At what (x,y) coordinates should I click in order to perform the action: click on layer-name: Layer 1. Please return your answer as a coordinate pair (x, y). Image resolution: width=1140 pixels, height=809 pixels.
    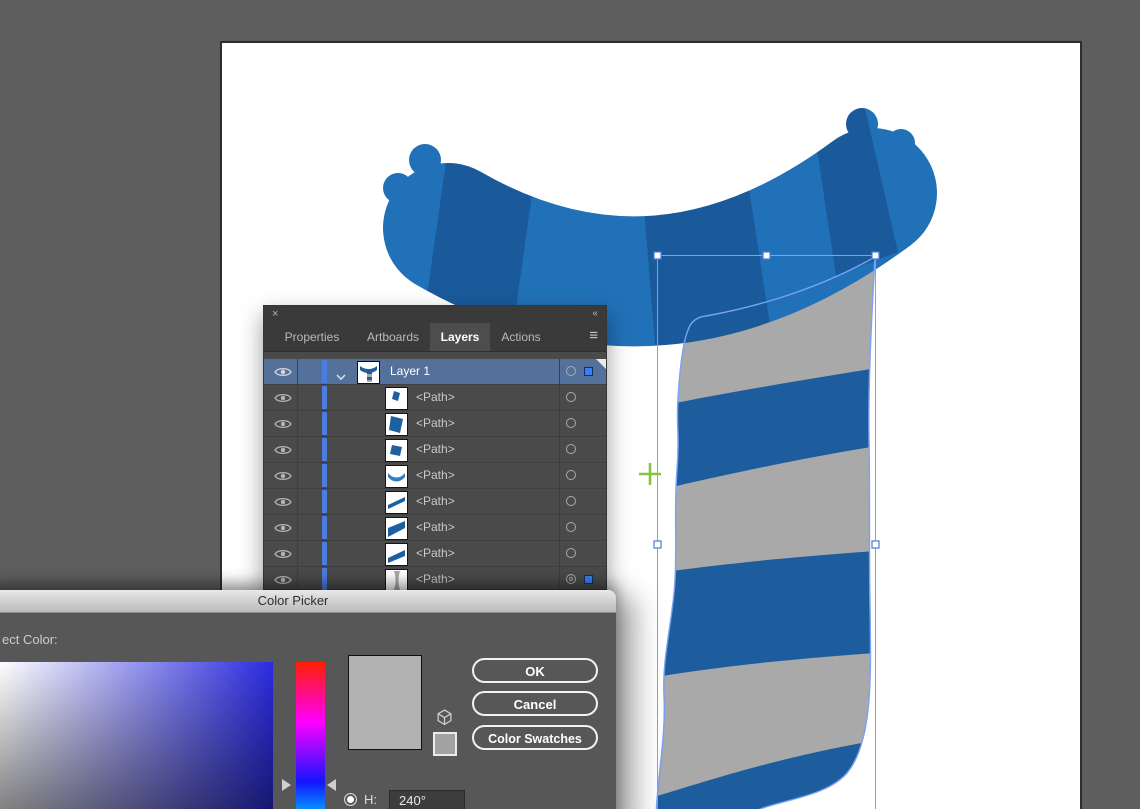
    Looking at the image, I should click on (410, 371).